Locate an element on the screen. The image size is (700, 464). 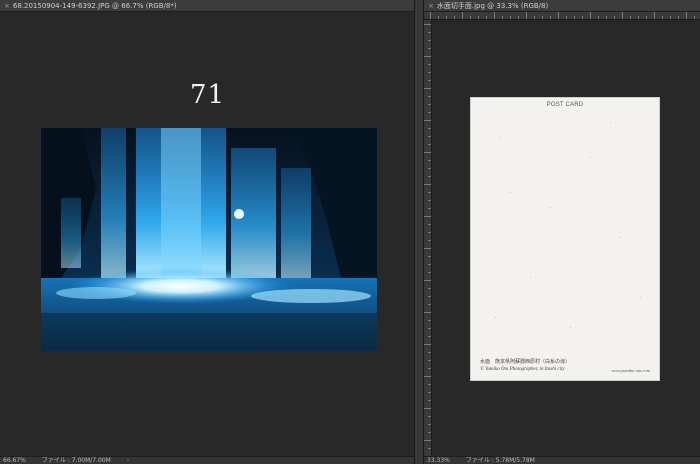
right-document-tab: × 水面切手面.jpg @ 33.3% (RGB/8) is located at coordinates (562, 6).